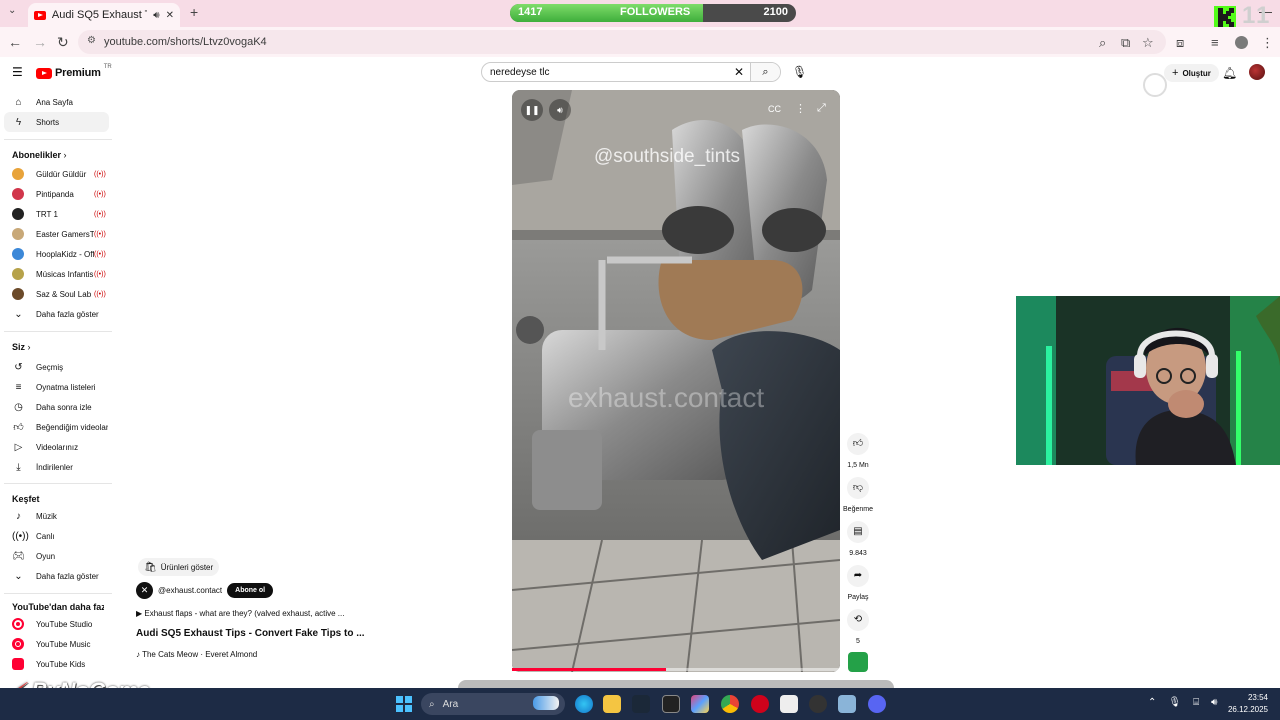 This screenshot has width=1280, height=720. I want to click on fullscreen-icon: ⤢, so click(821, 108).